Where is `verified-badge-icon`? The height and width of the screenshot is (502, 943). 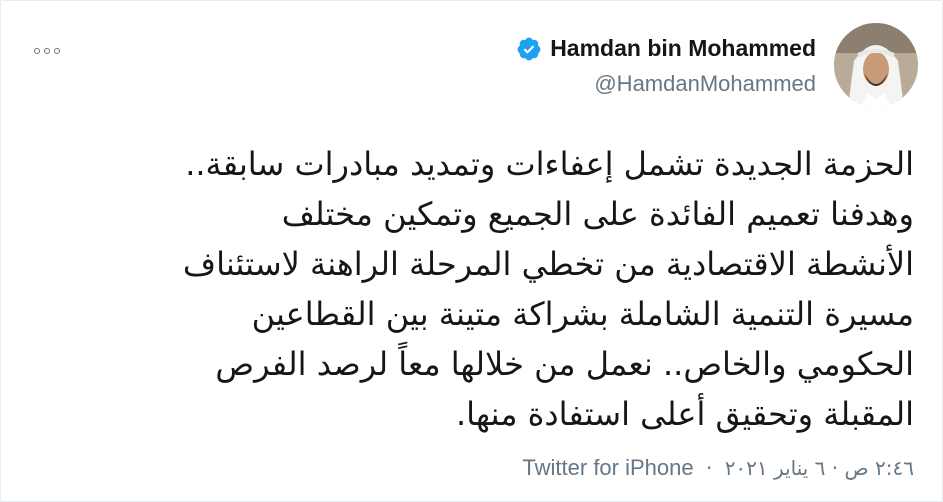 verified-badge-icon is located at coordinates (529, 49).